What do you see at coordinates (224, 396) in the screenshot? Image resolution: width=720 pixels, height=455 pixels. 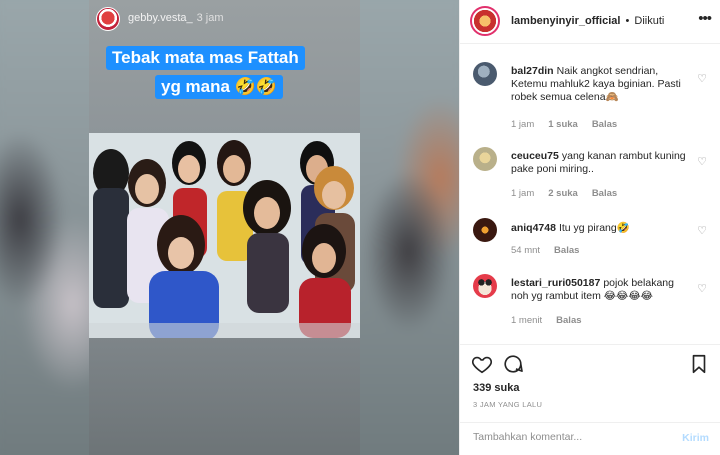 I see `story-bottom-area` at bounding box center [224, 396].